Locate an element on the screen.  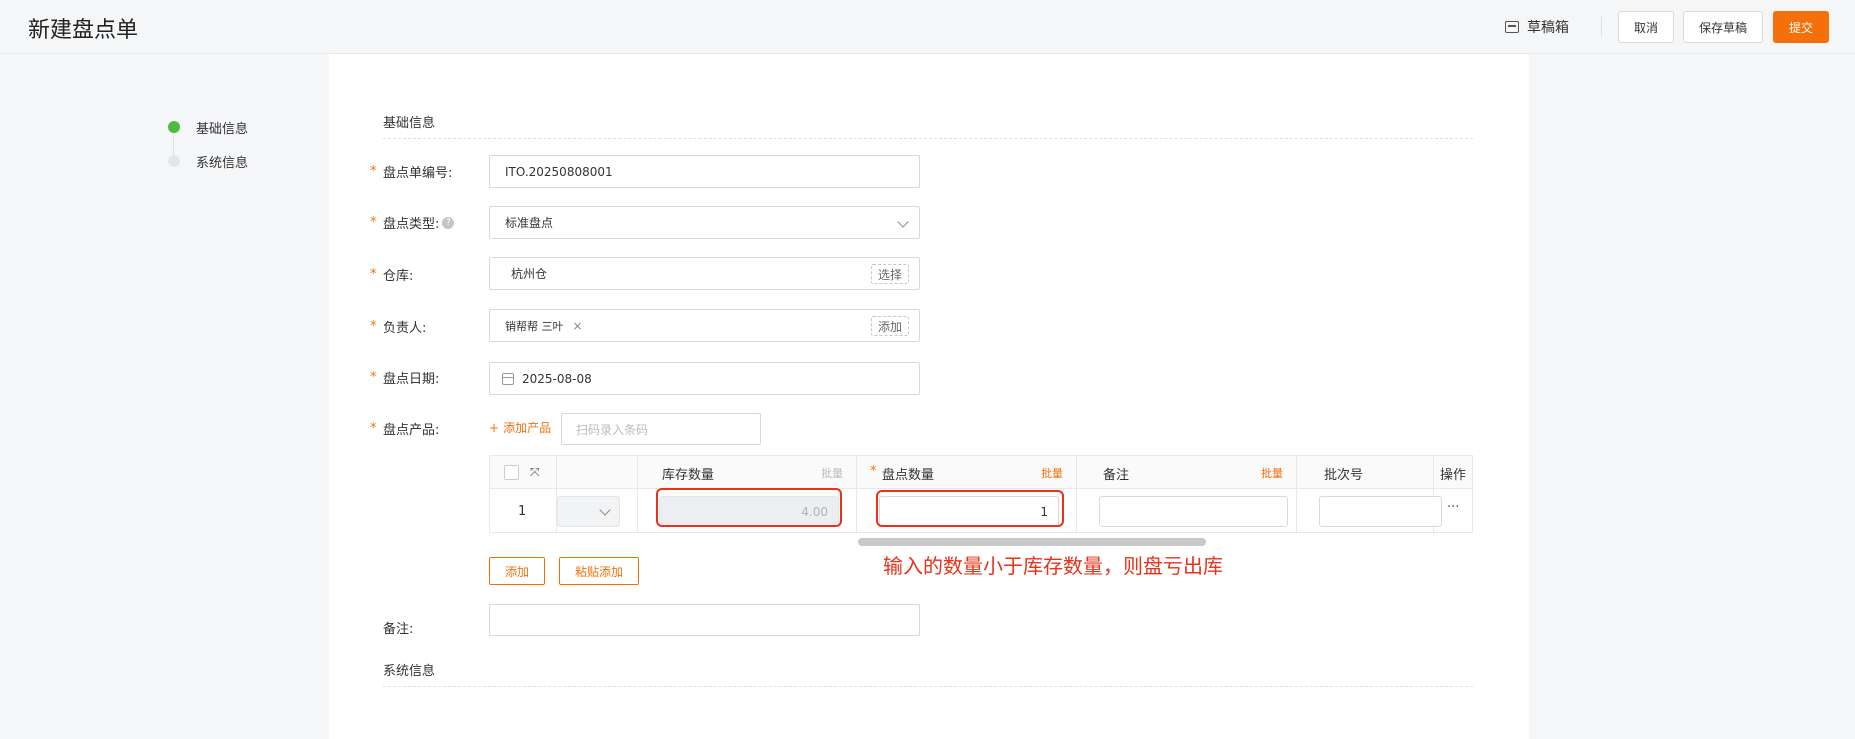
submit-button: 提交 is located at coordinates (1801, 27).